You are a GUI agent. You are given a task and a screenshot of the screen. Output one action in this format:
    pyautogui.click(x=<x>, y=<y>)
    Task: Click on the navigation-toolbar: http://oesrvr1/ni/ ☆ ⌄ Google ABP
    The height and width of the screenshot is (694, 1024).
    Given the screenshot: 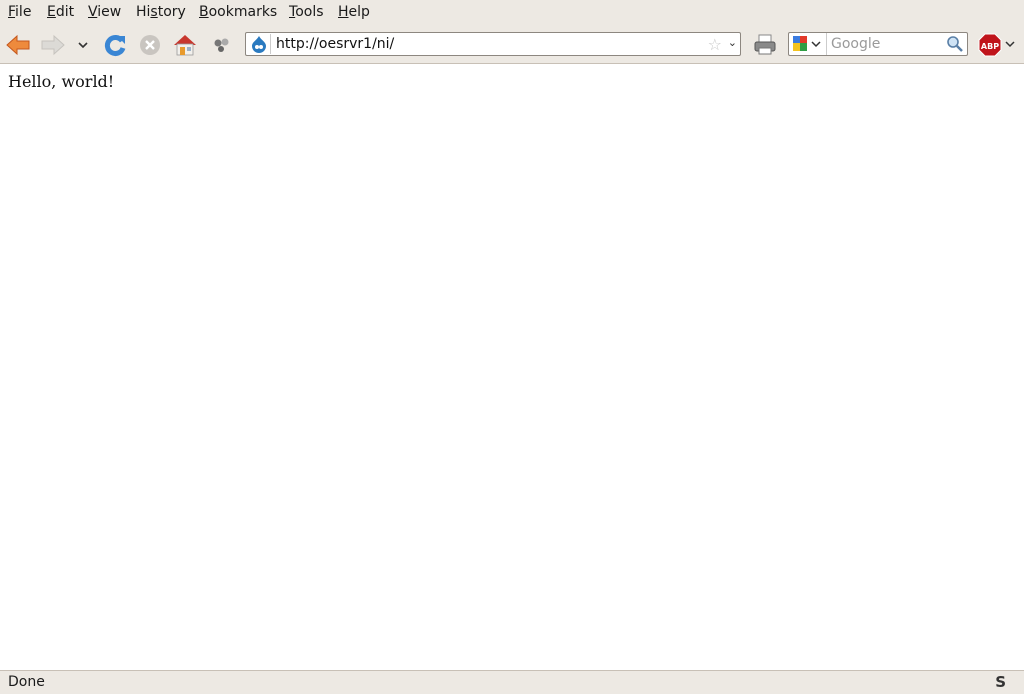 What is the action you would take?
    pyautogui.click(x=512, y=44)
    